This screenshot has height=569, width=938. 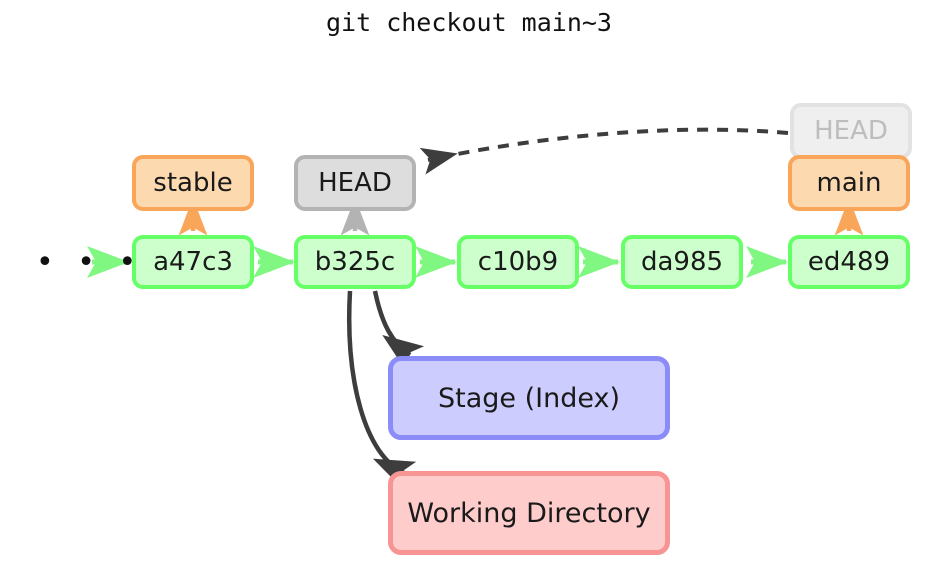 I want to click on ref-main: main, so click(x=849, y=183).